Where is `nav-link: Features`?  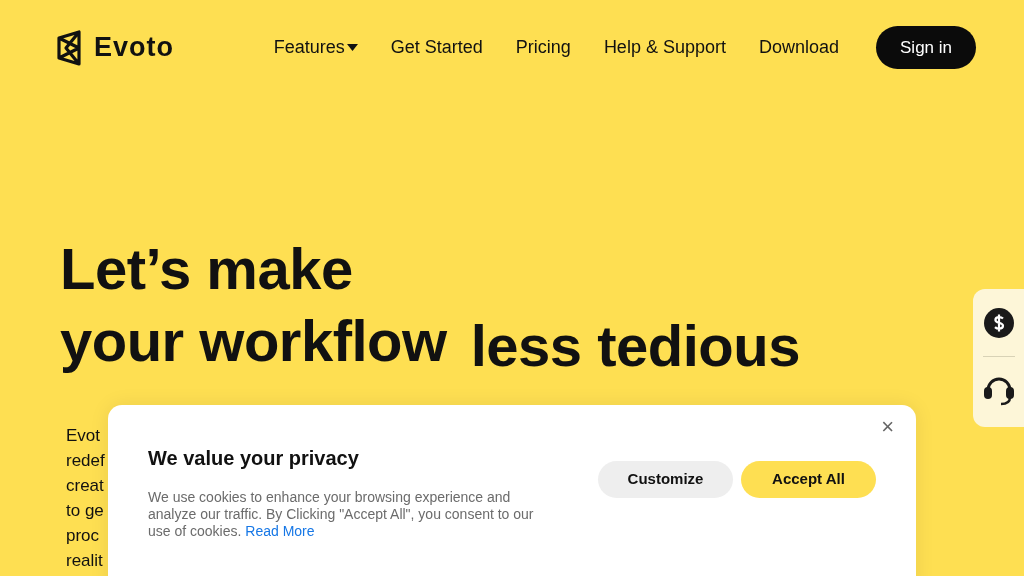 nav-link: Features is located at coordinates (315, 47).